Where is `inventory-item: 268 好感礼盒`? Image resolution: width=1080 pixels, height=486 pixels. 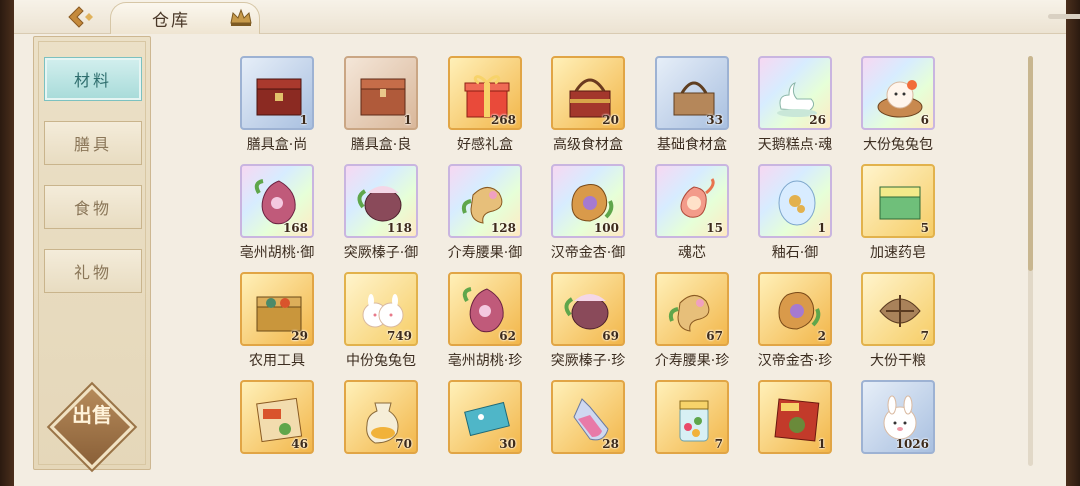 inventory-item: 268 好感礼盒 is located at coordinates (485, 112).